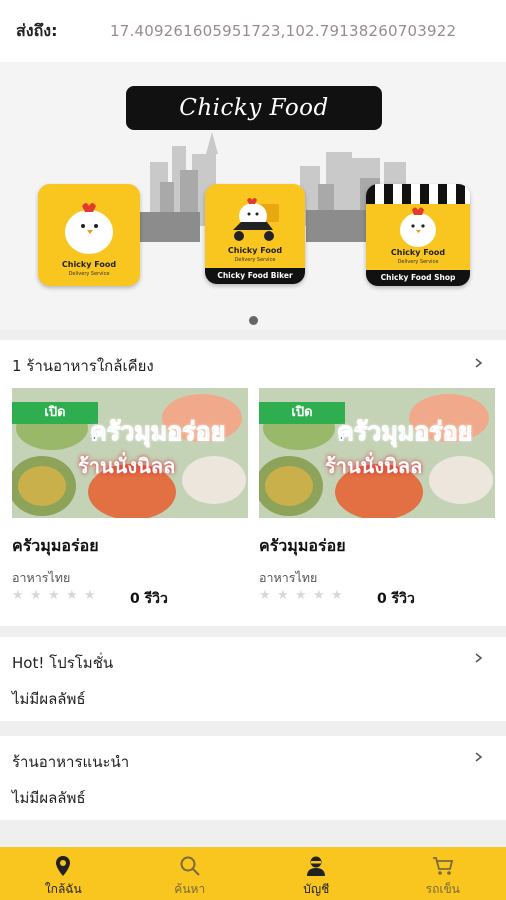  I want to click on nav-account: บัญชี, so click(316, 873).